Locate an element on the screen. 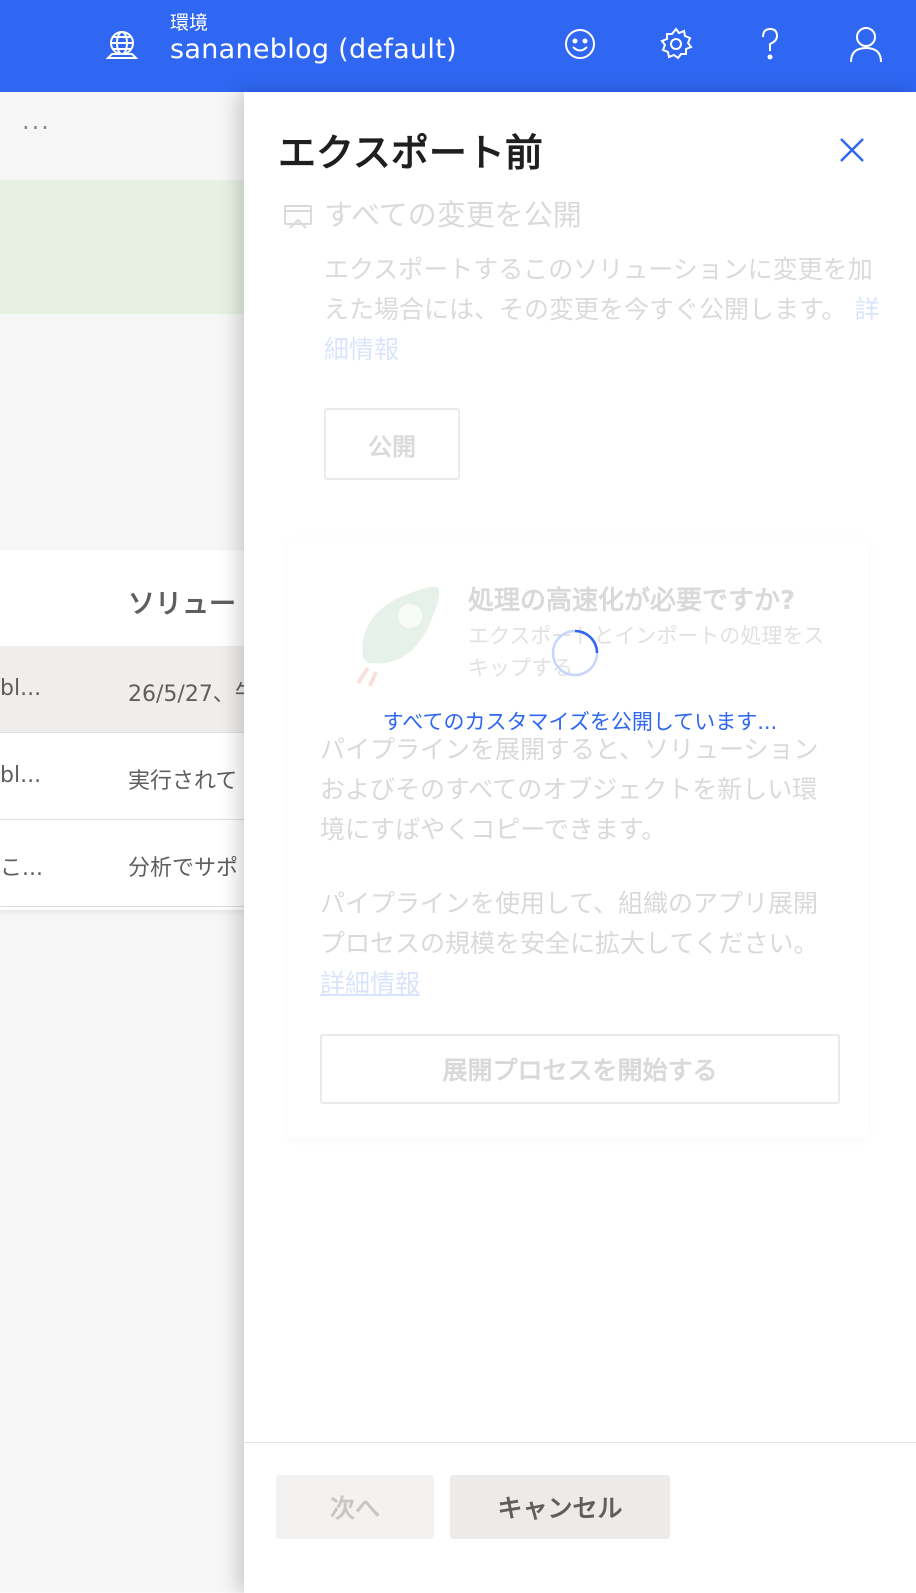 Image resolution: width=916 pixels, height=1593 pixels. top-bar: 環境 sananeblog (default) is located at coordinates (458, 46).